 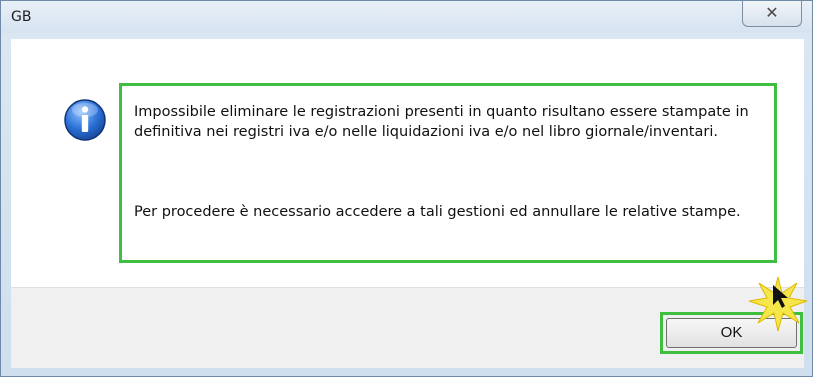 I want to click on ok-button-highlight: OK, so click(x=731, y=333).